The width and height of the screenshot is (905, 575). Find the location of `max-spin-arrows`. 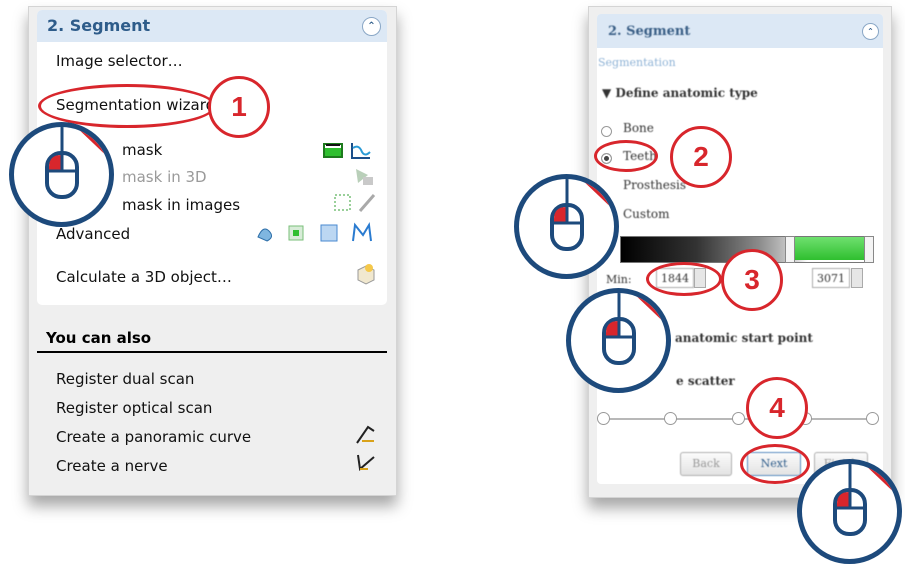

max-spin-arrows is located at coordinates (857, 278).